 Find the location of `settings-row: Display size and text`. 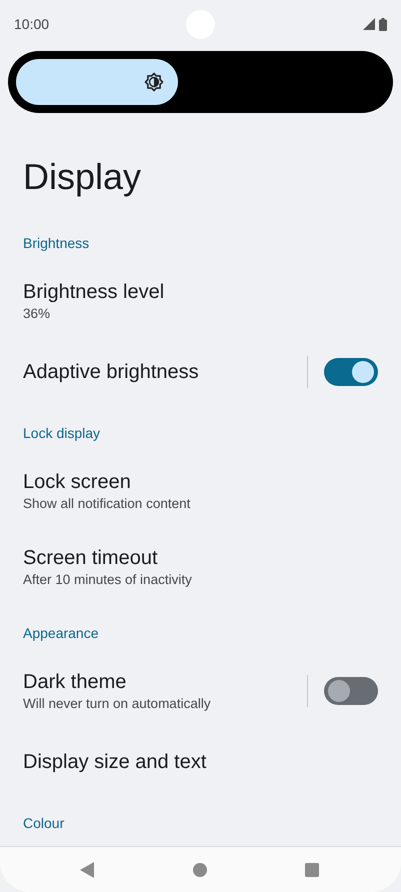

settings-row: Display size and text is located at coordinates (200, 762).